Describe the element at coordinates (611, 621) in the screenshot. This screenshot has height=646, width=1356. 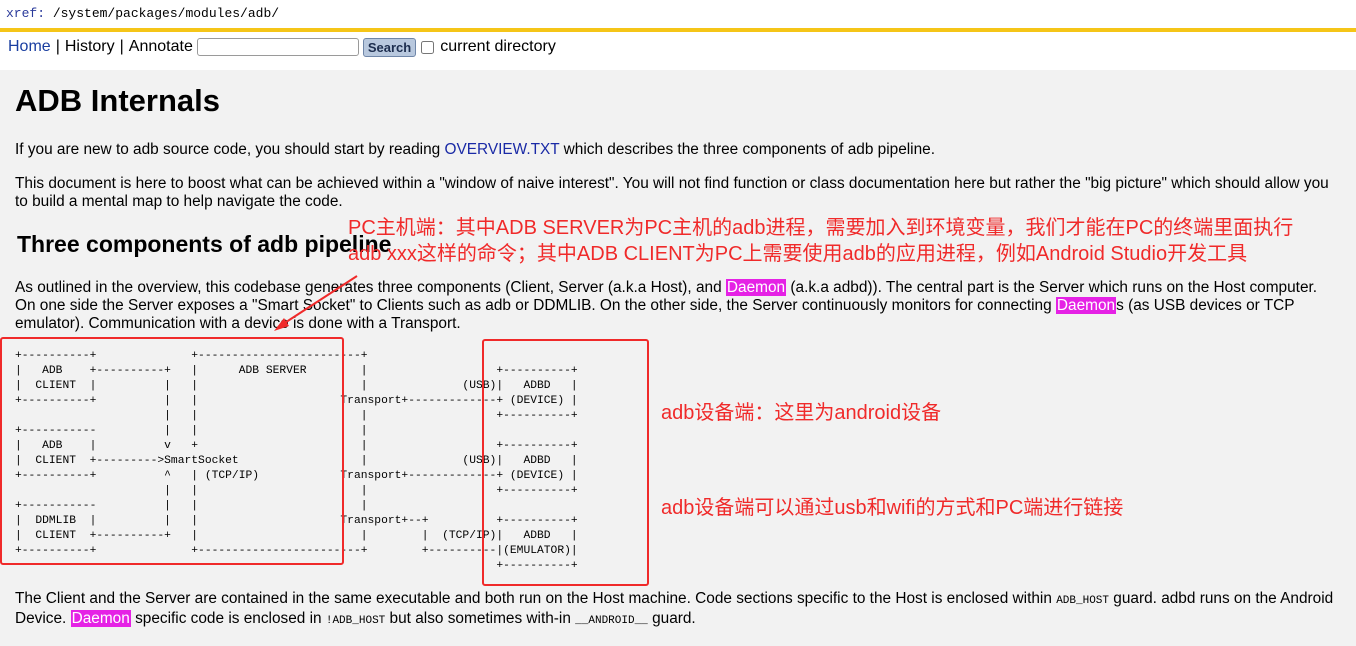
I see `code-android: __ANDROID__` at that location.